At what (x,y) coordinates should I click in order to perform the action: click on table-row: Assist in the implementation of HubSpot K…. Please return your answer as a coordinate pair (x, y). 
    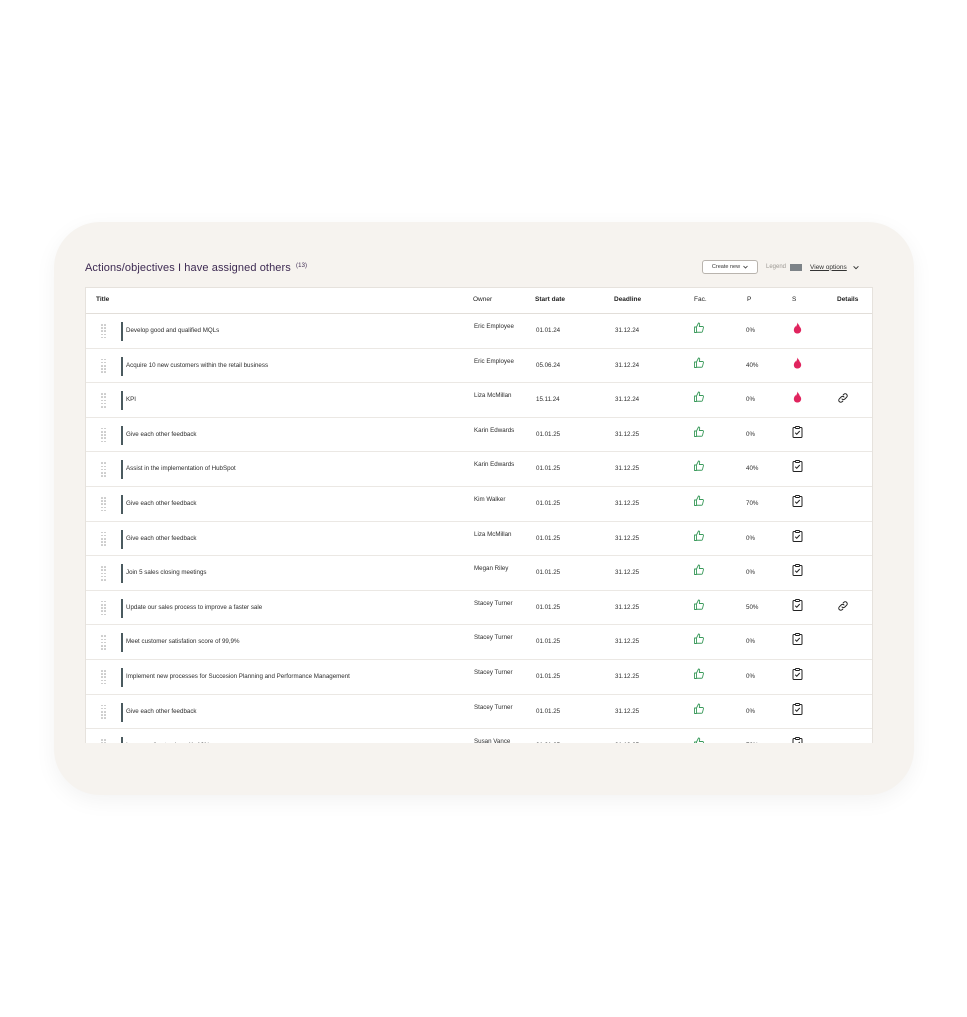
    Looking at the image, I should click on (479, 469).